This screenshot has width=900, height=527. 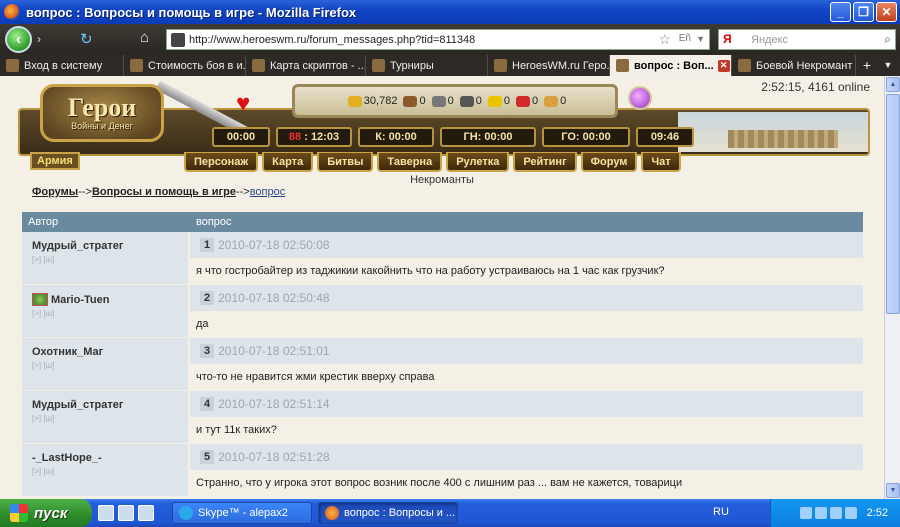 What do you see at coordinates (888, 65) in the screenshot?
I see `tab-list-button: ▼` at bounding box center [888, 65].